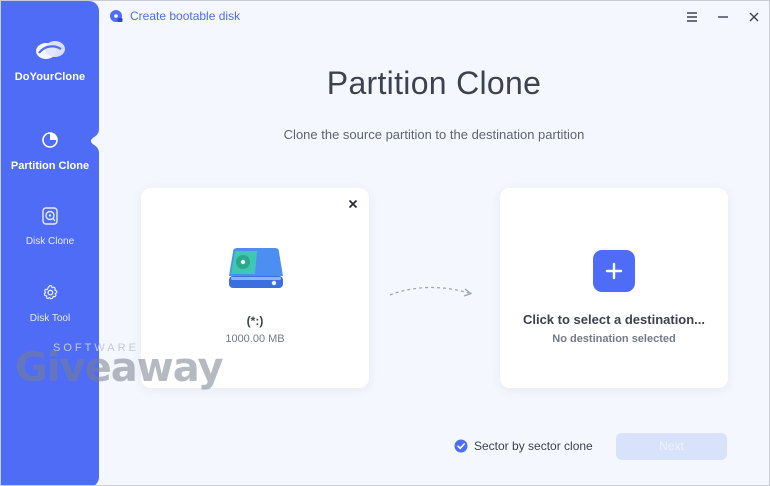 This screenshot has height=486, width=770. Describe the element at coordinates (533, 446) in the screenshot. I see `sector-by-sector-label: Sector by sector clone` at that location.